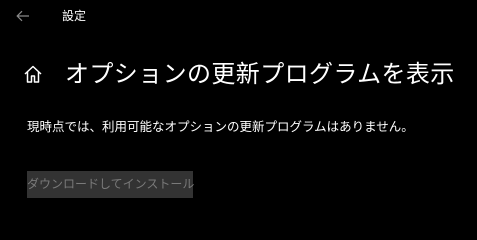 The image size is (477, 240). What do you see at coordinates (74, 16) in the screenshot?
I see `app-title: 設定` at bounding box center [74, 16].